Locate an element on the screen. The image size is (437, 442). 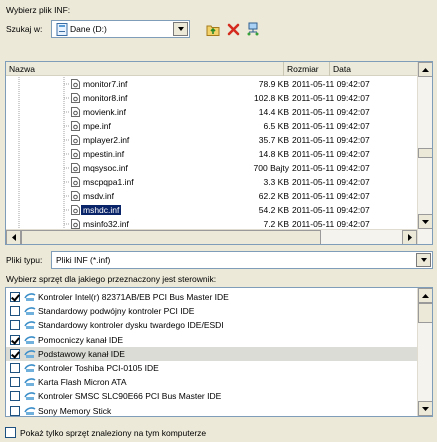
file-type-dropdown-button is located at coordinates (423, 260).